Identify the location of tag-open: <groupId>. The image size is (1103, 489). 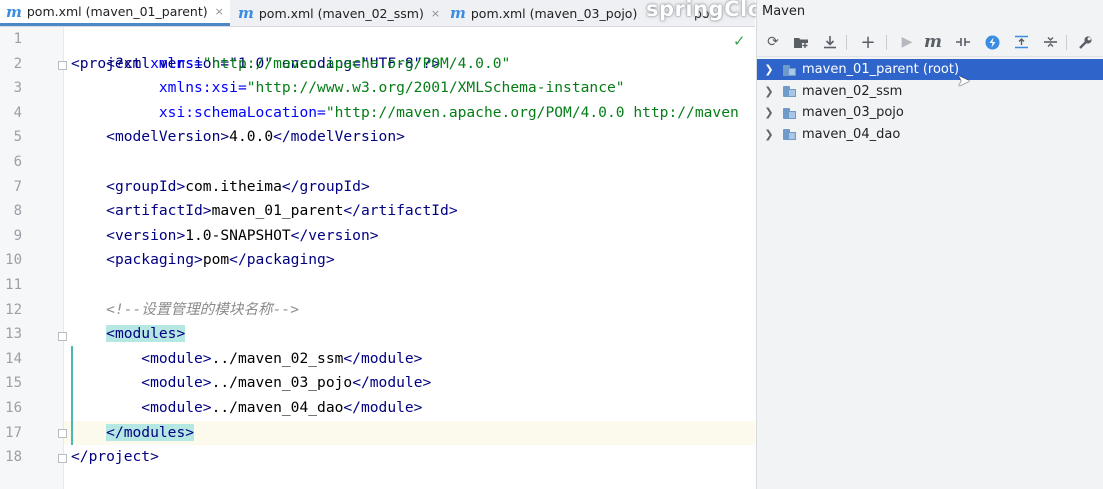
(146, 186).